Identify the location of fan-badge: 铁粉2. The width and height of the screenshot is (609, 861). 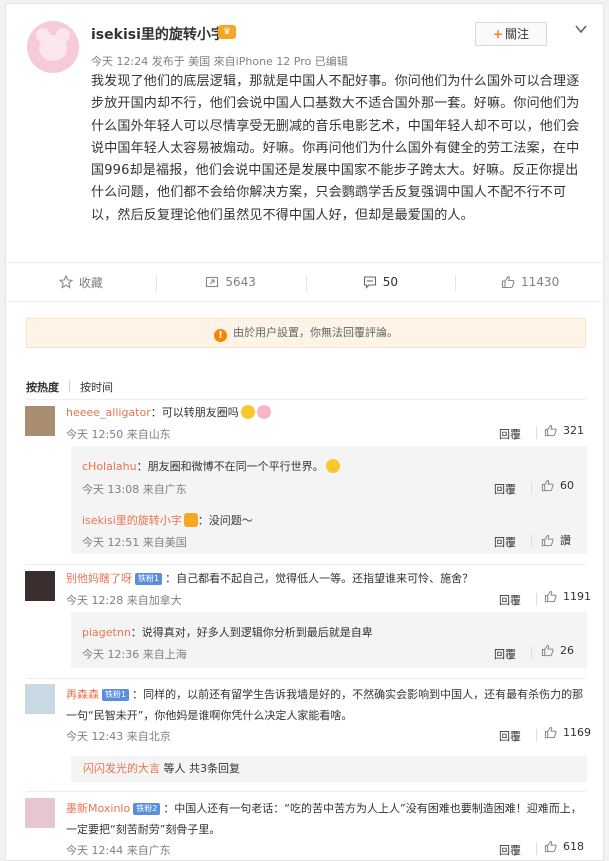
(147, 809).